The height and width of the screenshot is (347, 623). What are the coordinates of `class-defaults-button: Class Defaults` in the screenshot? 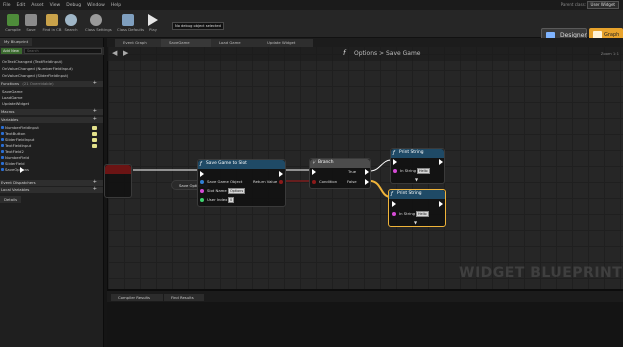 It's located at (130, 25).